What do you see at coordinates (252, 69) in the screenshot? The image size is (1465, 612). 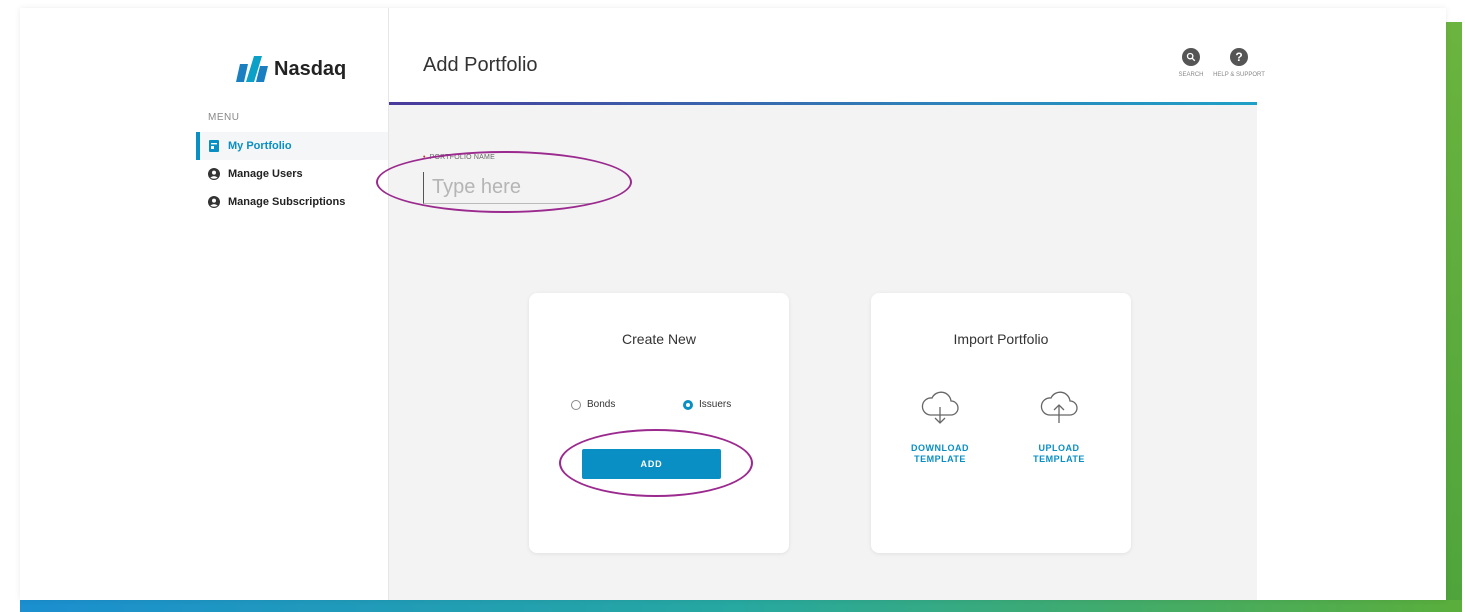 I see `nasdaq-logo-icon` at bounding box center [252, 69].